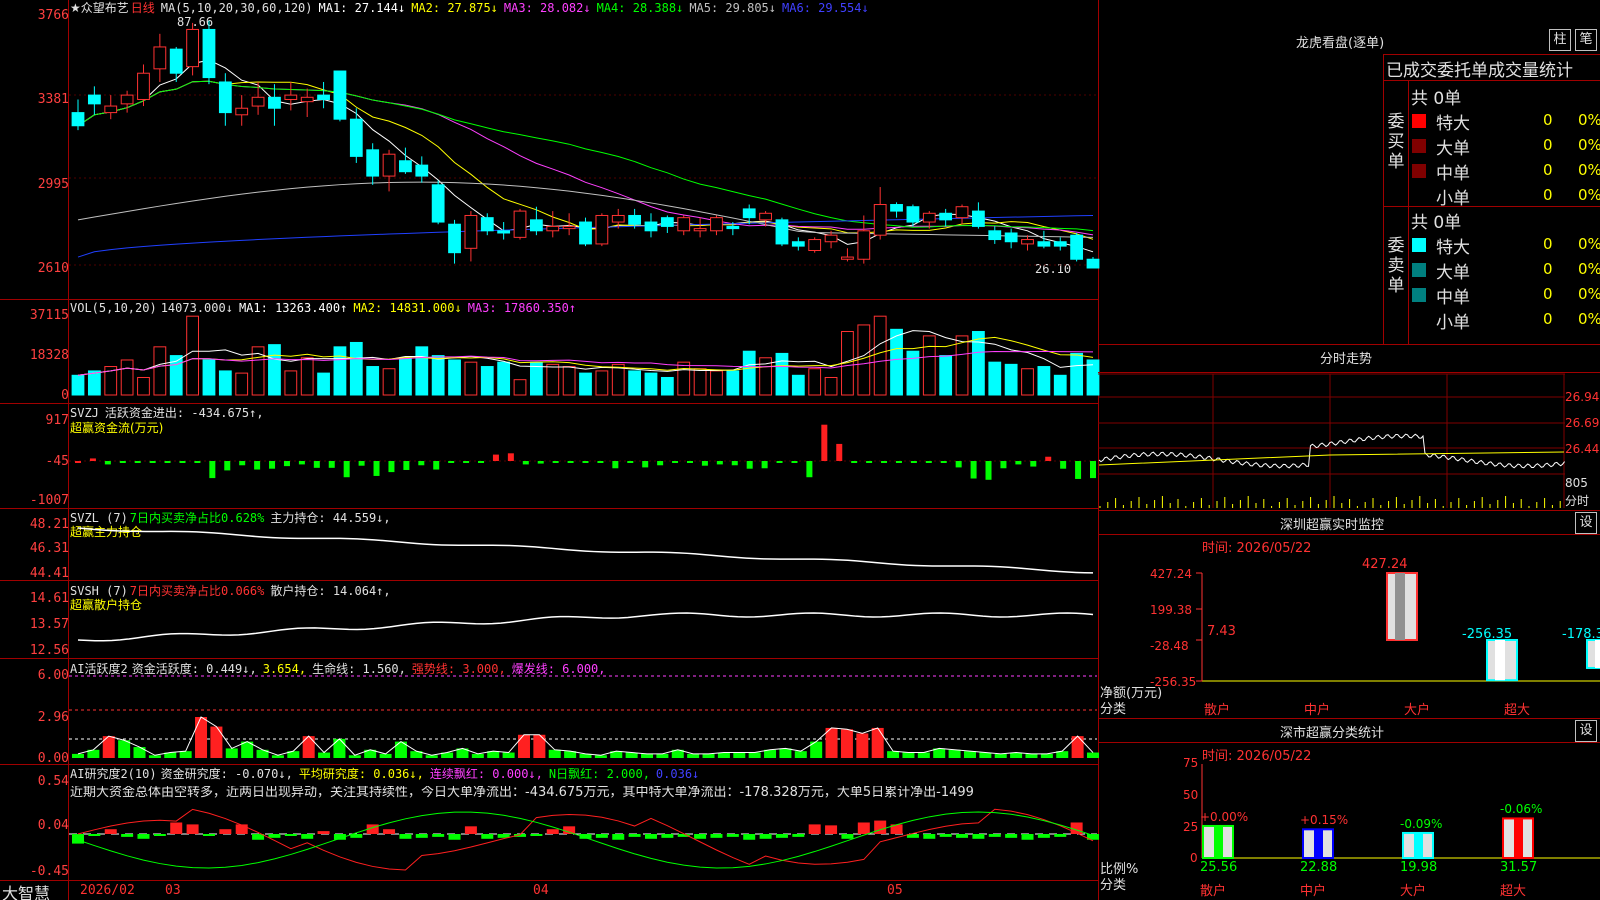 This screenshot has height=900, width=1600. I want to click on class-settings-button: 设, so click(1586, 731).